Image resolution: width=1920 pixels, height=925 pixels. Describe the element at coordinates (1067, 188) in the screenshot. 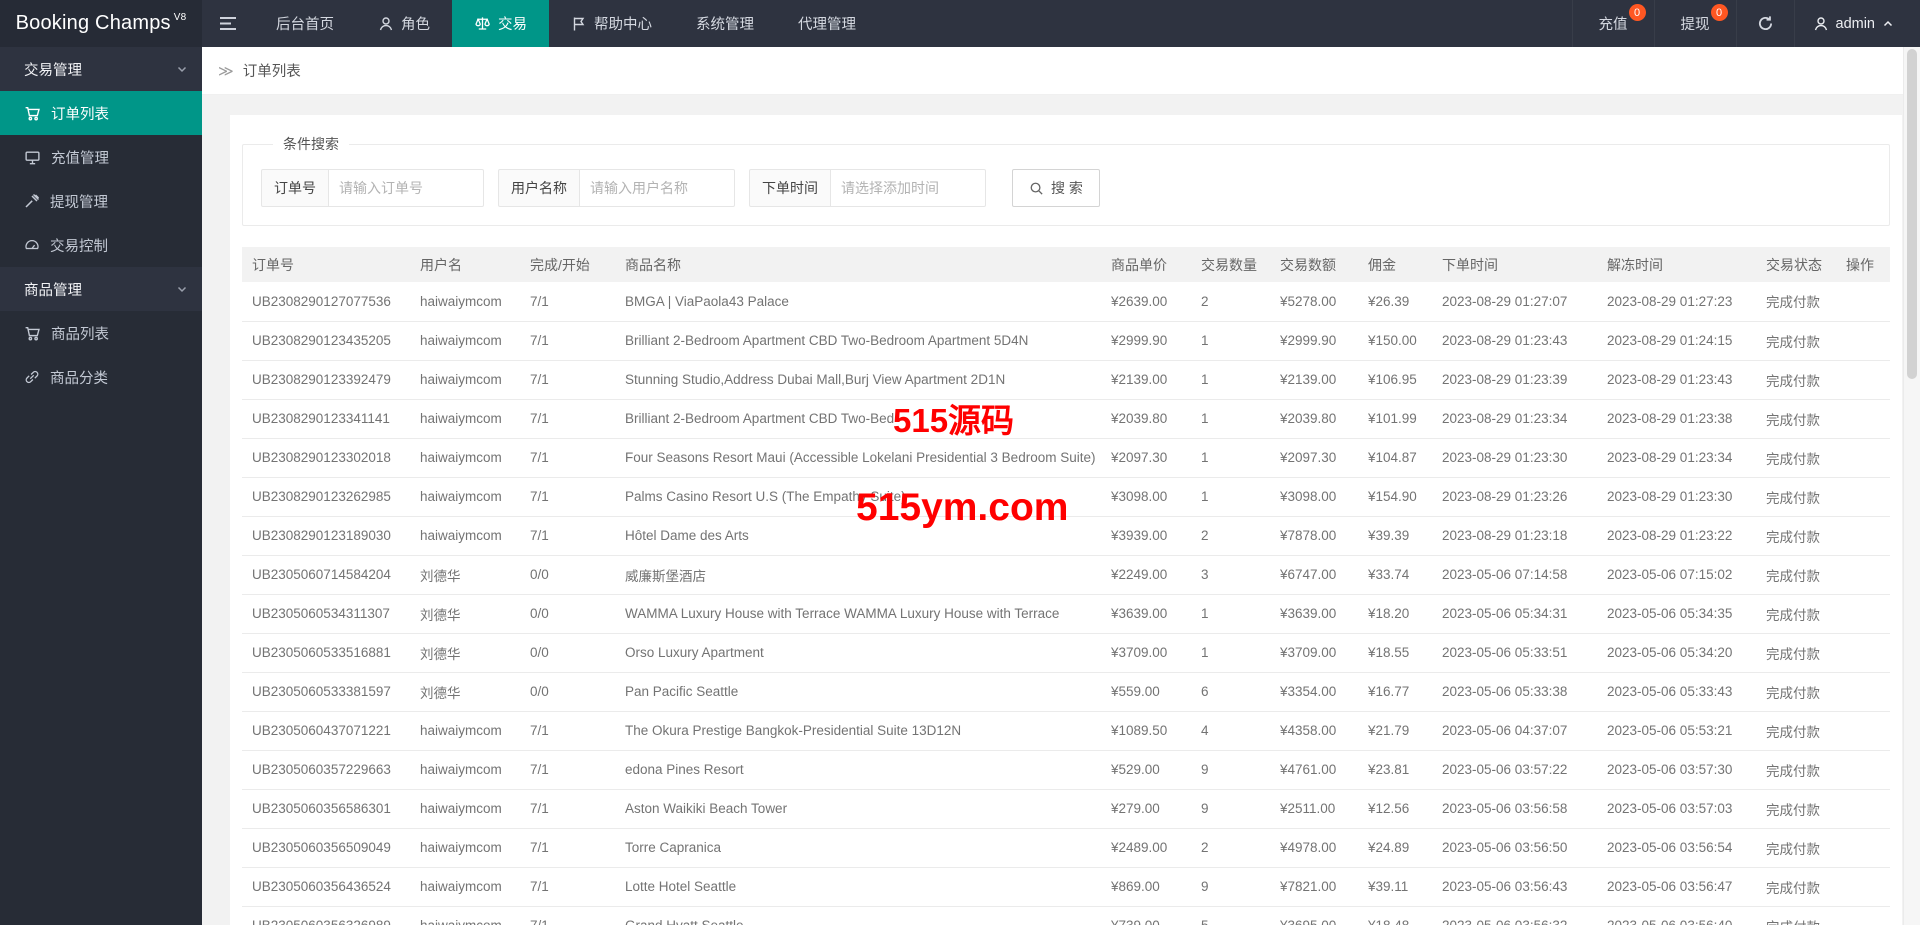

I see `search-button-label: 搜 索` at that location.